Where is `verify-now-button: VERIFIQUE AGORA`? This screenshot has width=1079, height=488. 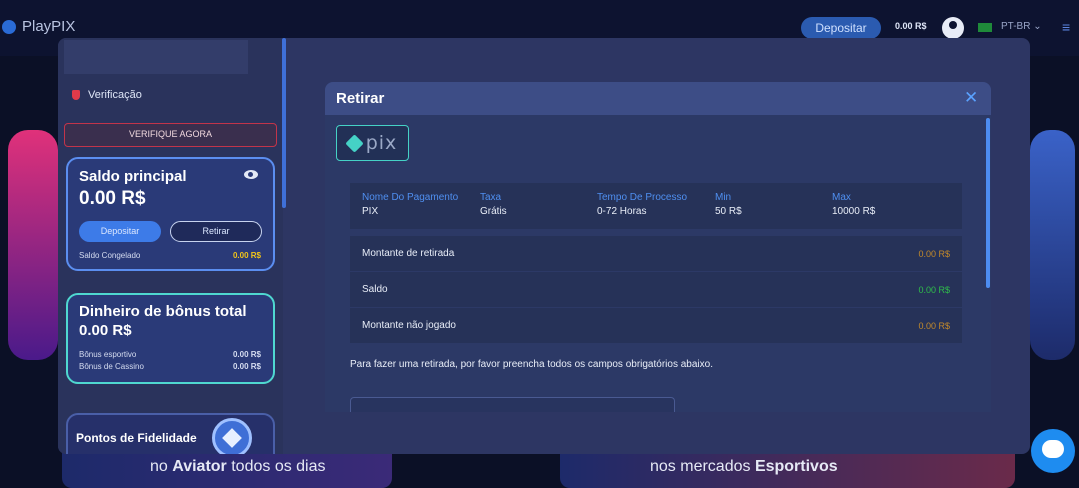
verify-now-button: VERIFIQUE AGORA is located at coordinates (170, 135).